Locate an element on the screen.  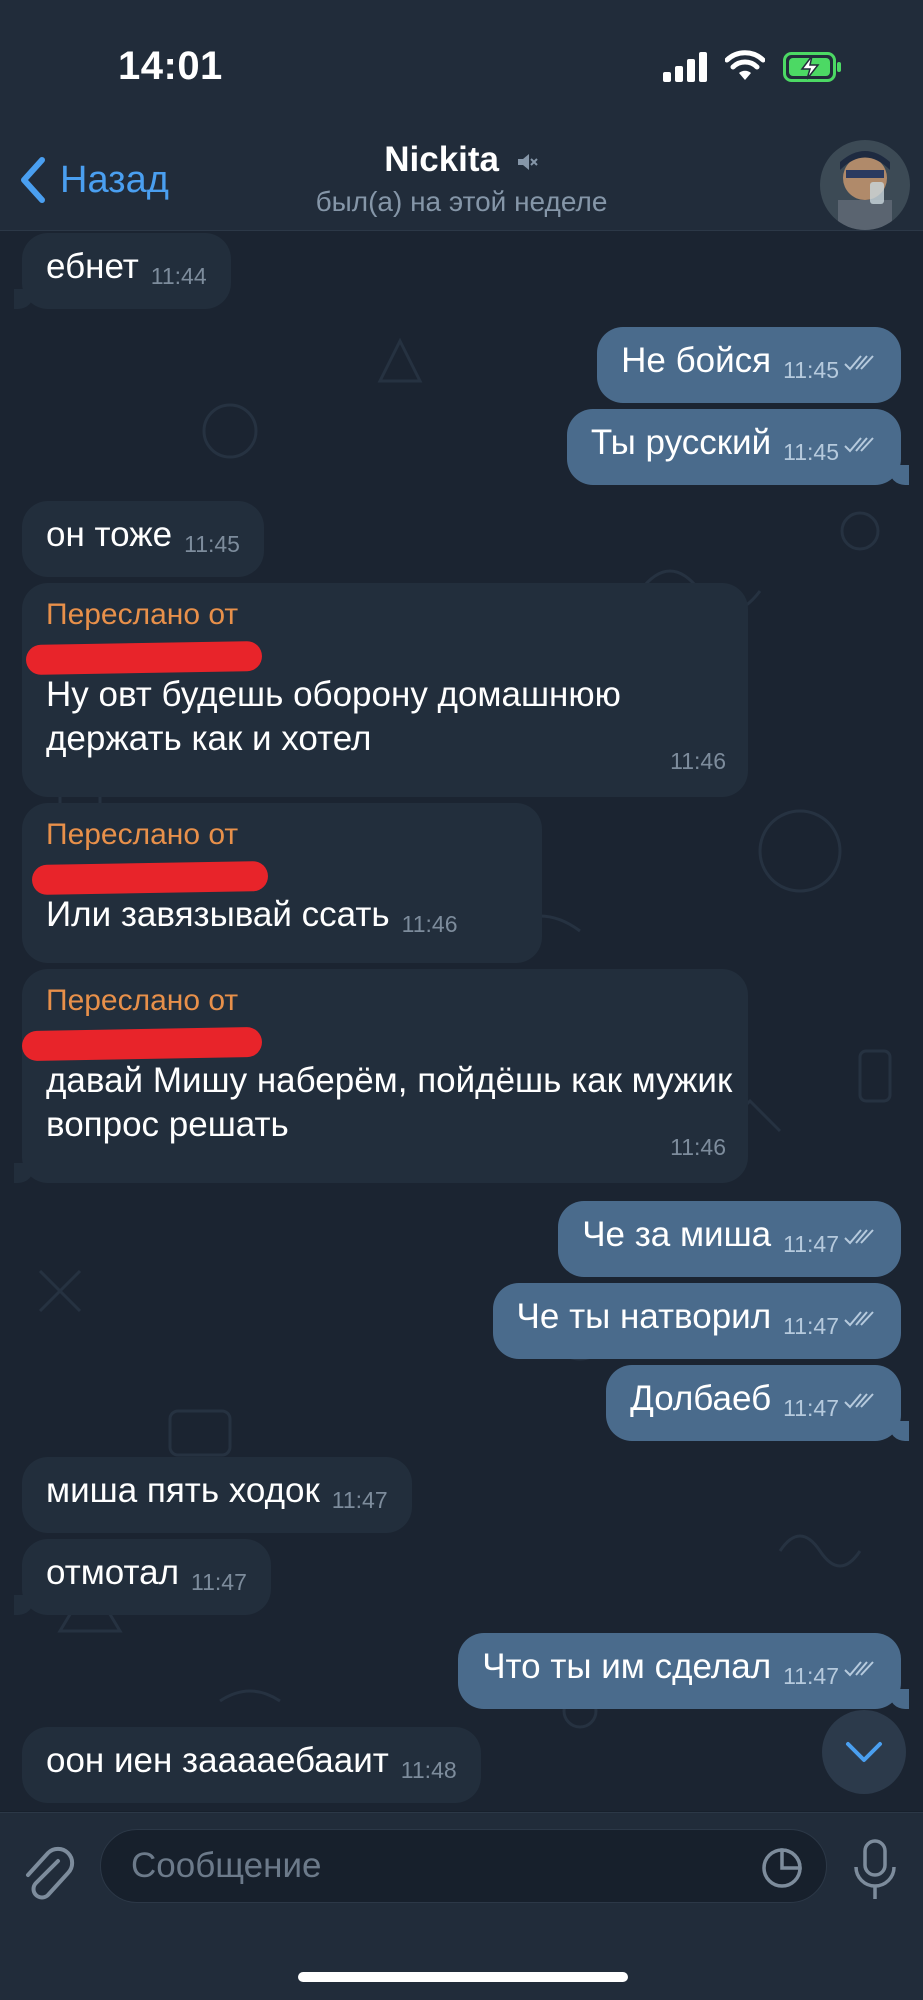
message-outgoing: Долбаеб 11:47 is located at coordinates (757, 1403).